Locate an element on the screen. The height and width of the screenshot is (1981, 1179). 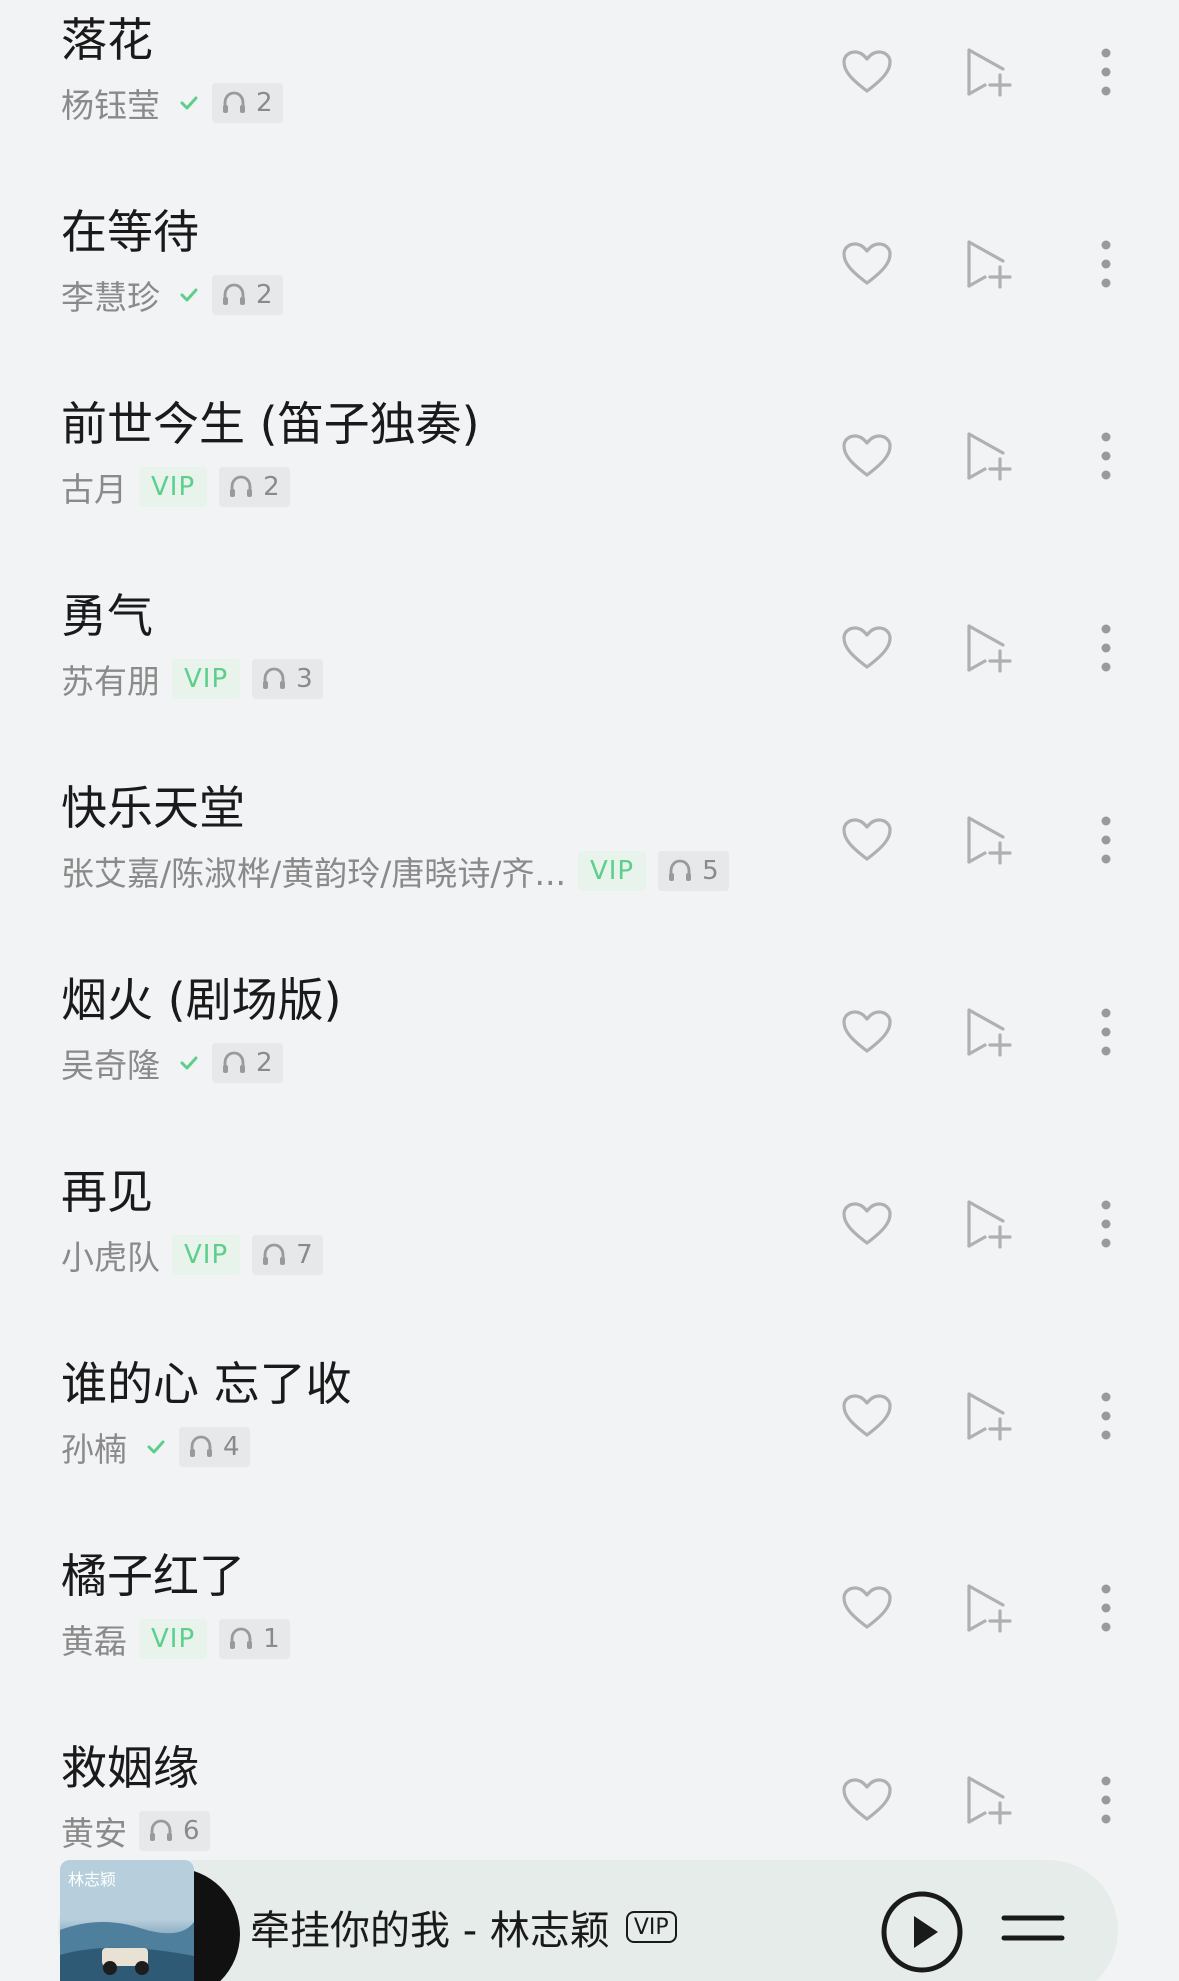
song-row: 烟火 (剧场版) 吴奇隆 2 is located at coordinates (589, 1056).